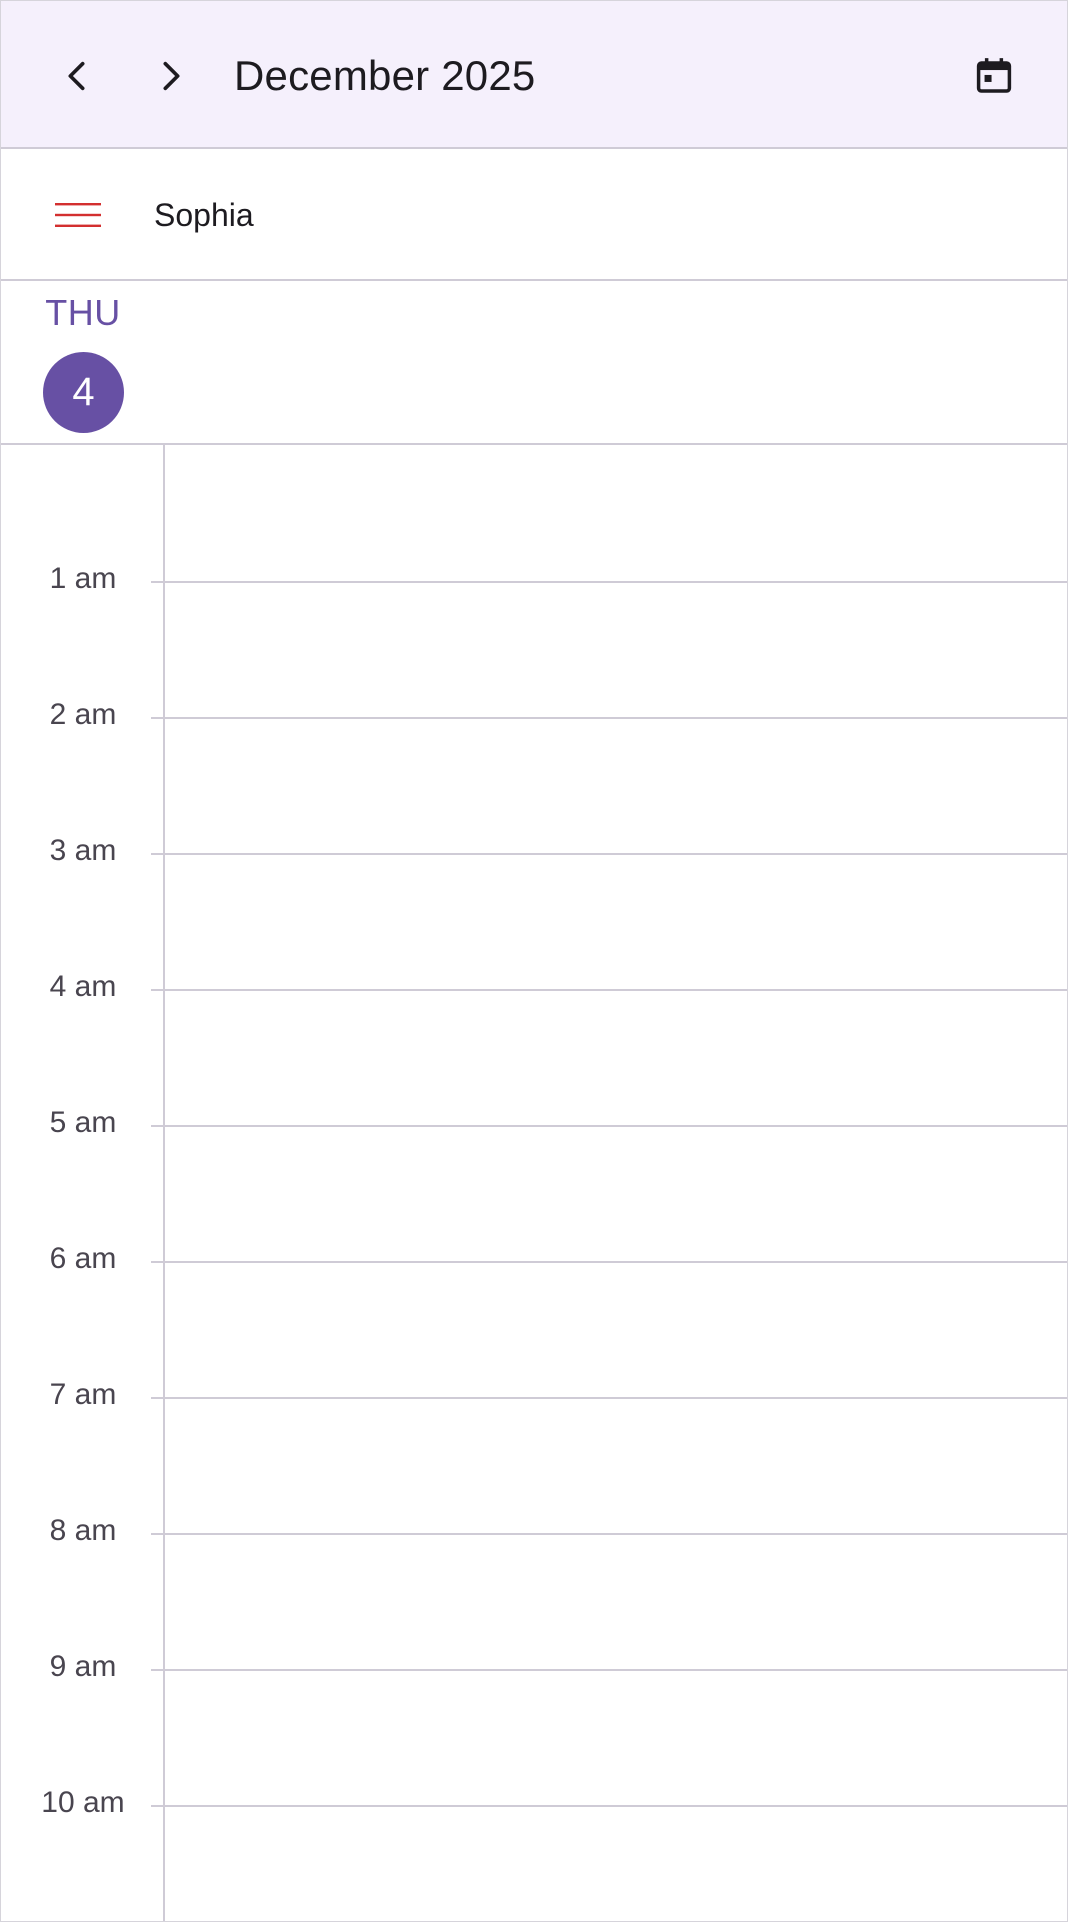 This screenshot has height=1922, width=1068. What do you see at coordinates (83, 578) in the screenshot?
I see `hour-label: 1 am` at bounding box center [83, 578].